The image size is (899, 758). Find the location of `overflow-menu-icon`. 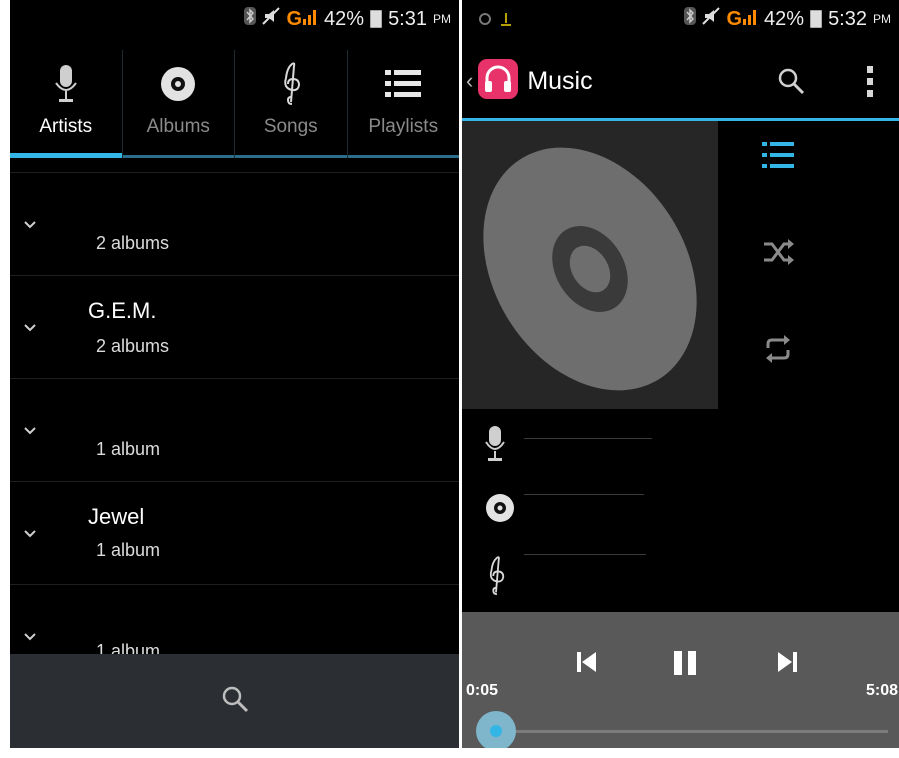

overflow-menu-icon is located at coordinates (870, 84).